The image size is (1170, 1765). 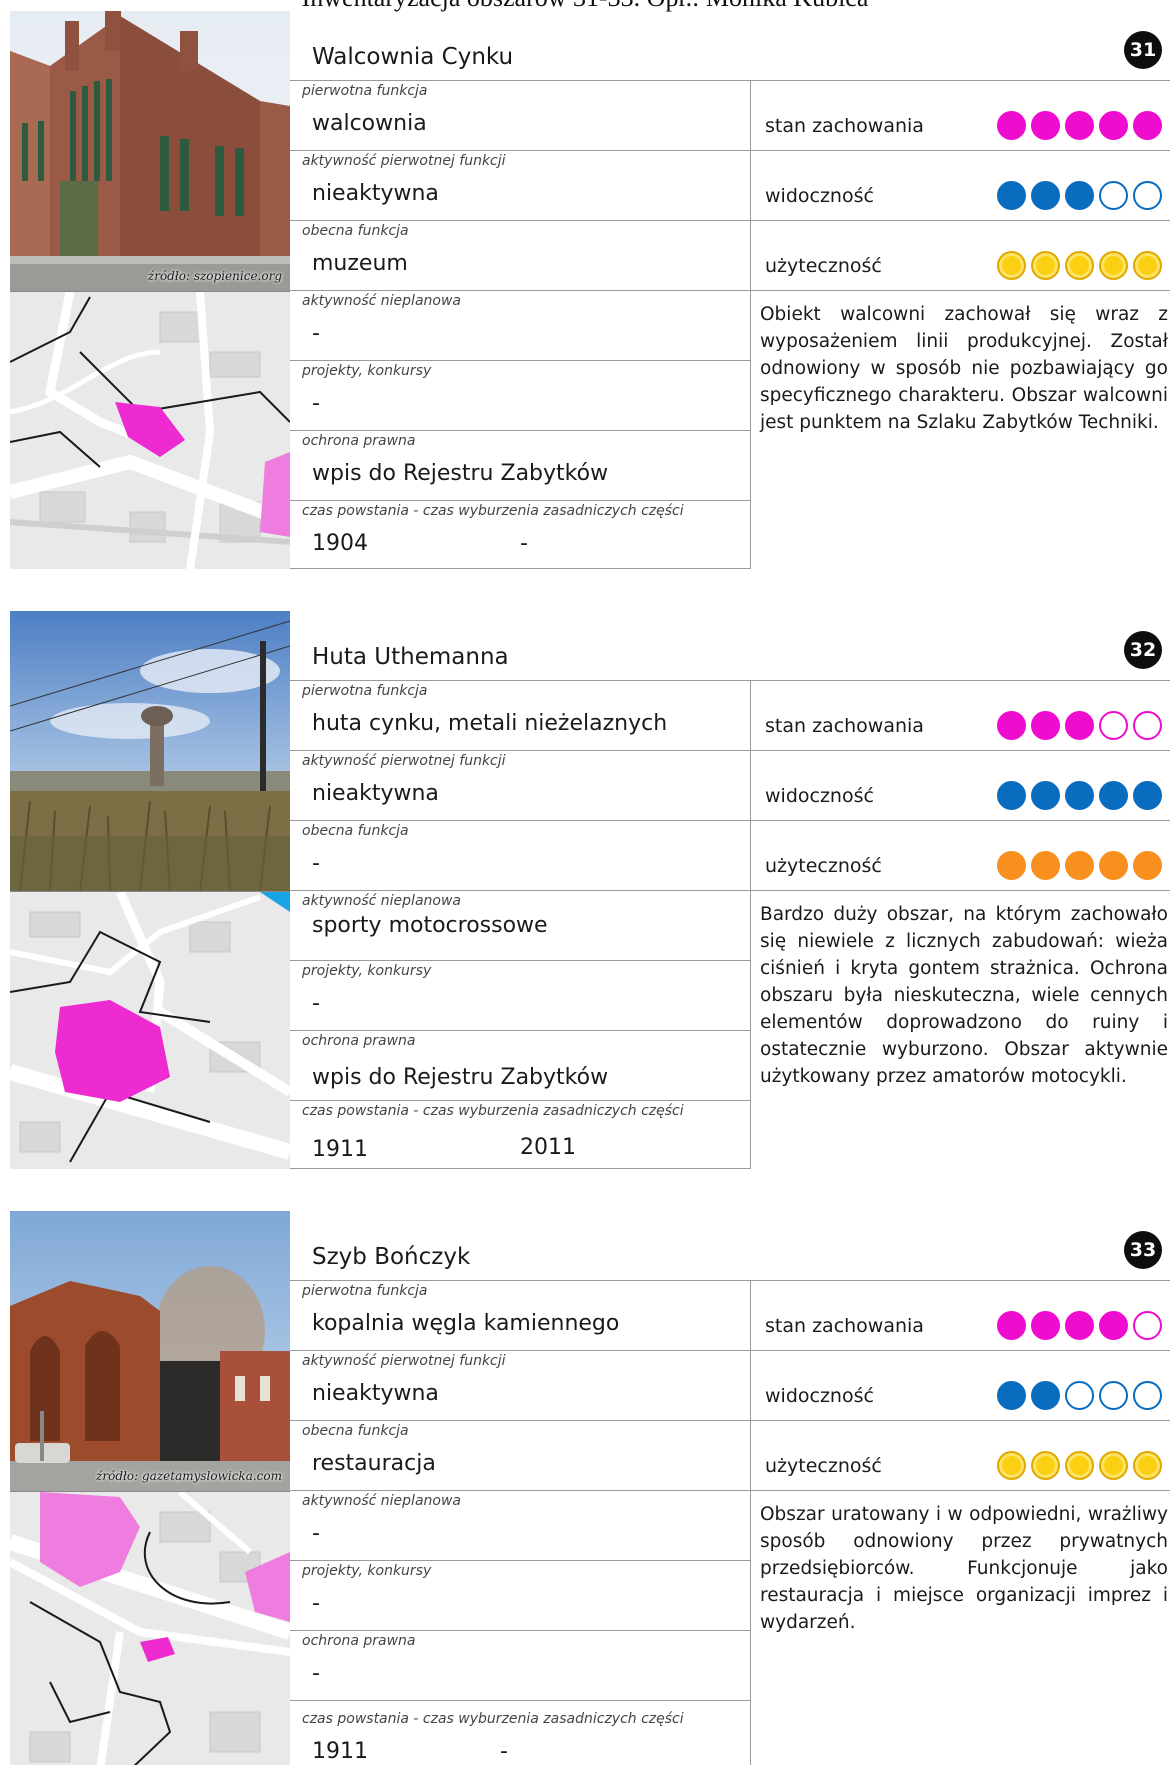 I want to click on card-number-badge: 31, so click(x=1143, y=50).